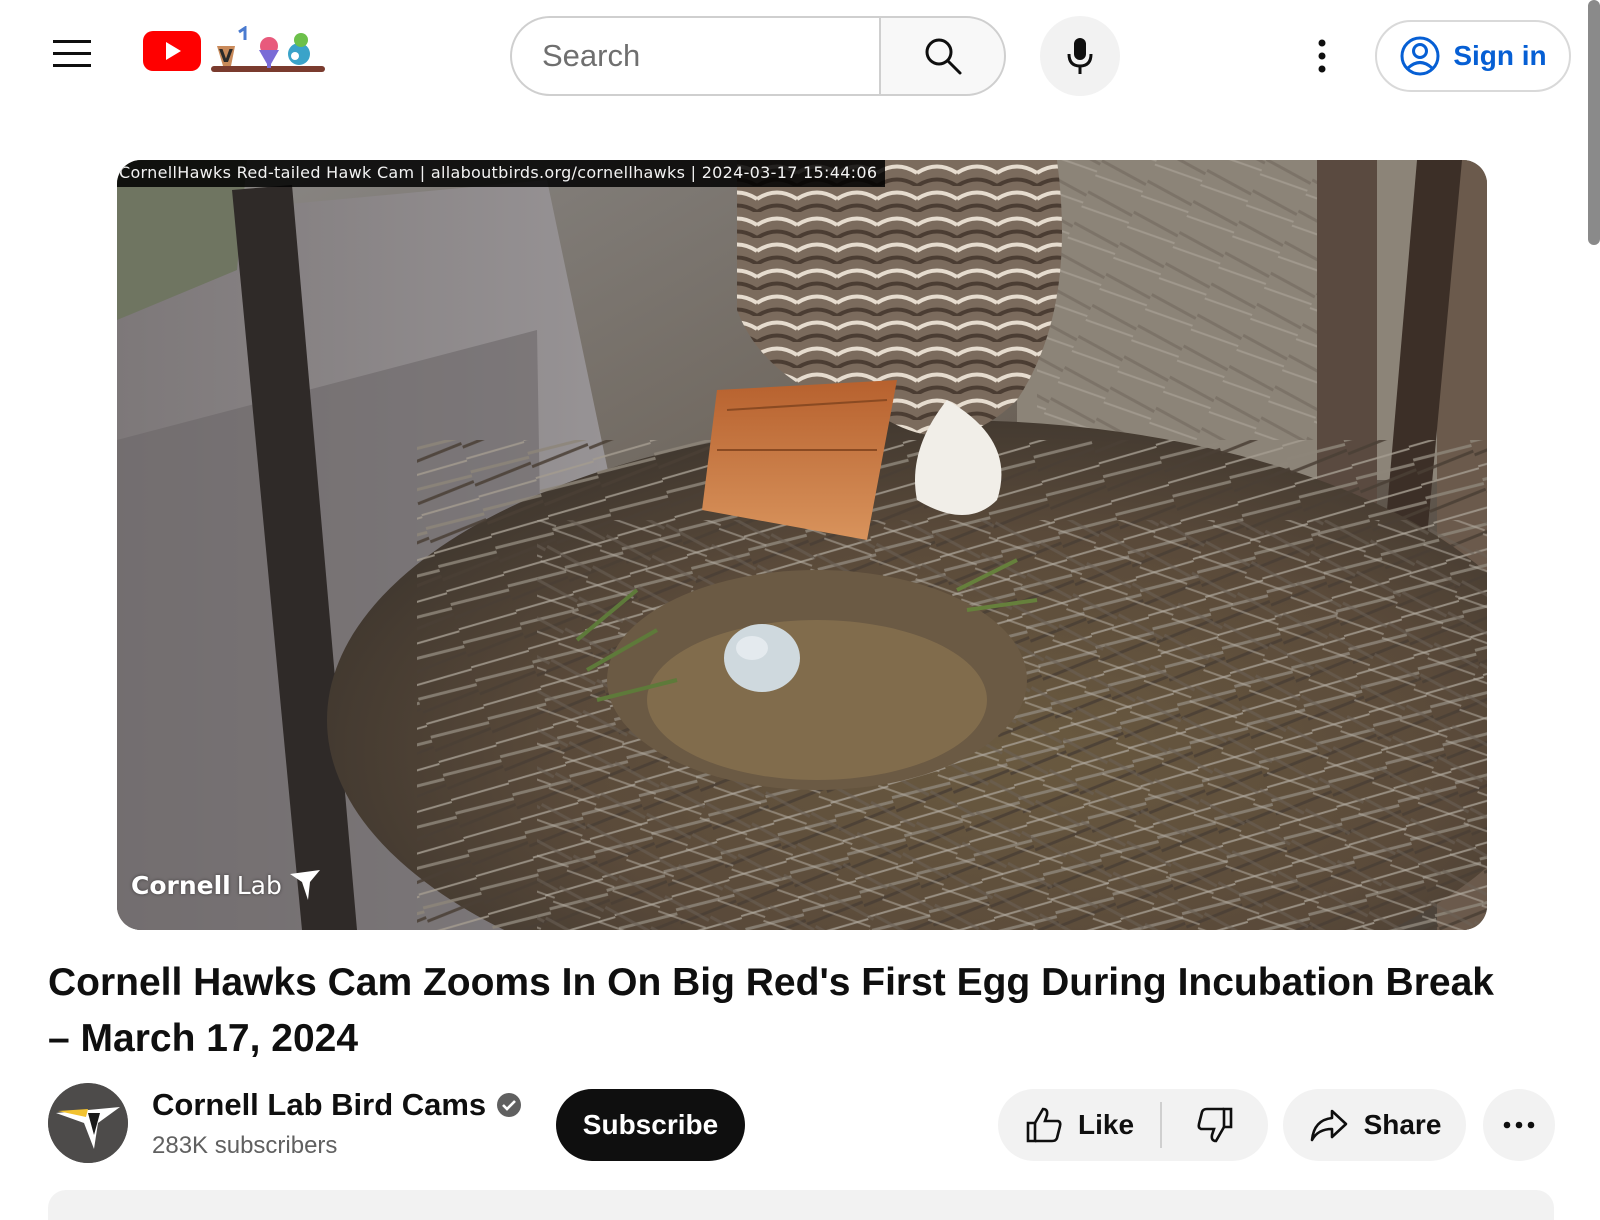 The image size is (1600, 1220). I want to click on horizontal-dots-icon, so click(1519, 1125).